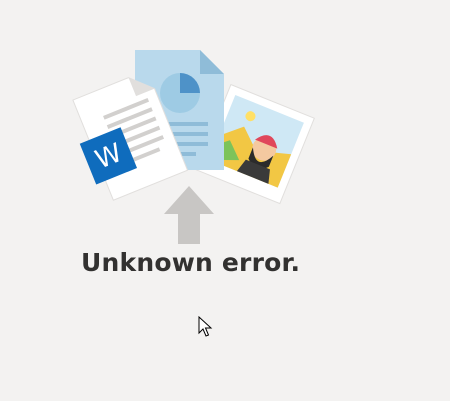 This screenshot has width=450, height=401. Describe the element at coordinates (191, 262) in the screenshot. I see `error-title: Unknown error.` at that location.